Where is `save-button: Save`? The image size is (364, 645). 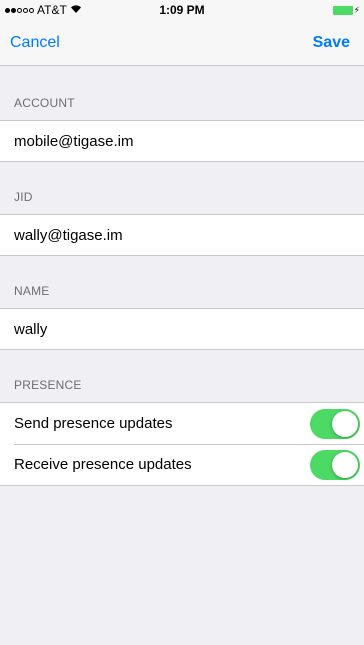
save-button: Save is located at coordinates (331, 43).